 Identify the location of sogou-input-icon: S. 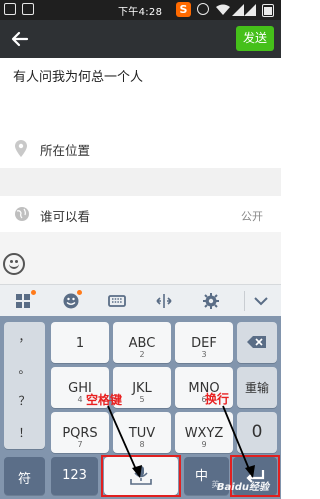
(183, 9).